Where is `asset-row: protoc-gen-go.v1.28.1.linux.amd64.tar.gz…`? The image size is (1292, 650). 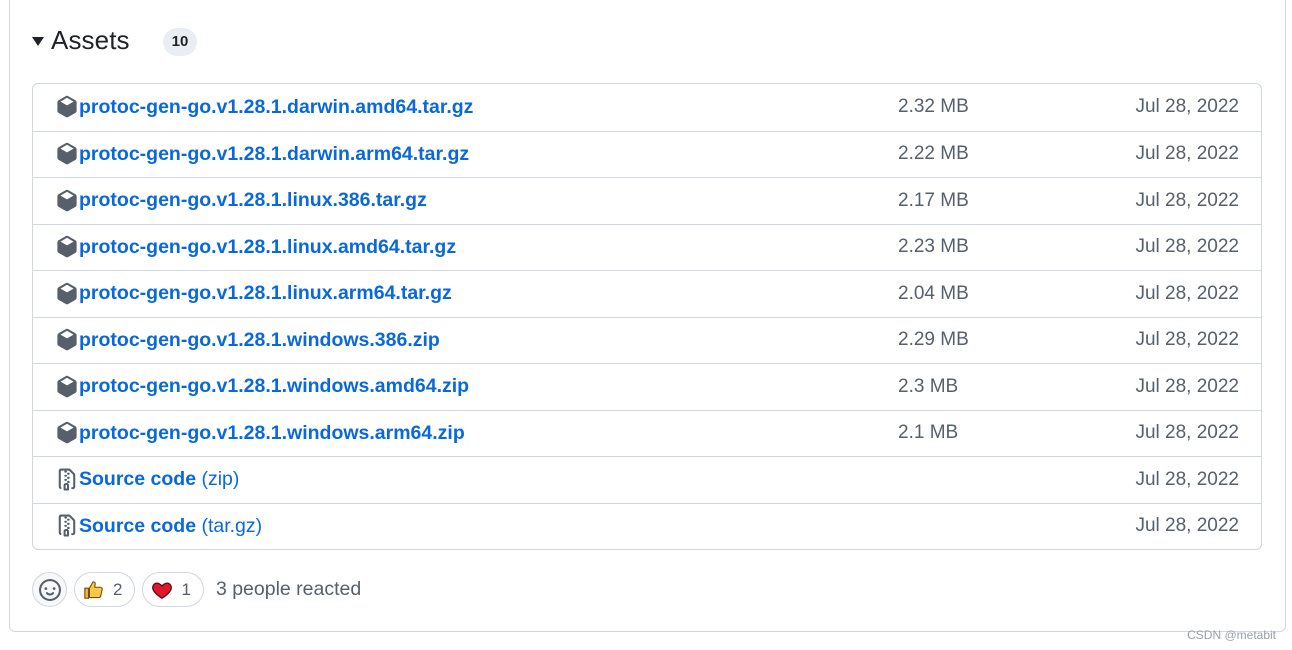 asset-row: protoc-gen-go.v1.28.1.linux.amd64.tar.gz… is located at coordinates (647, 247).